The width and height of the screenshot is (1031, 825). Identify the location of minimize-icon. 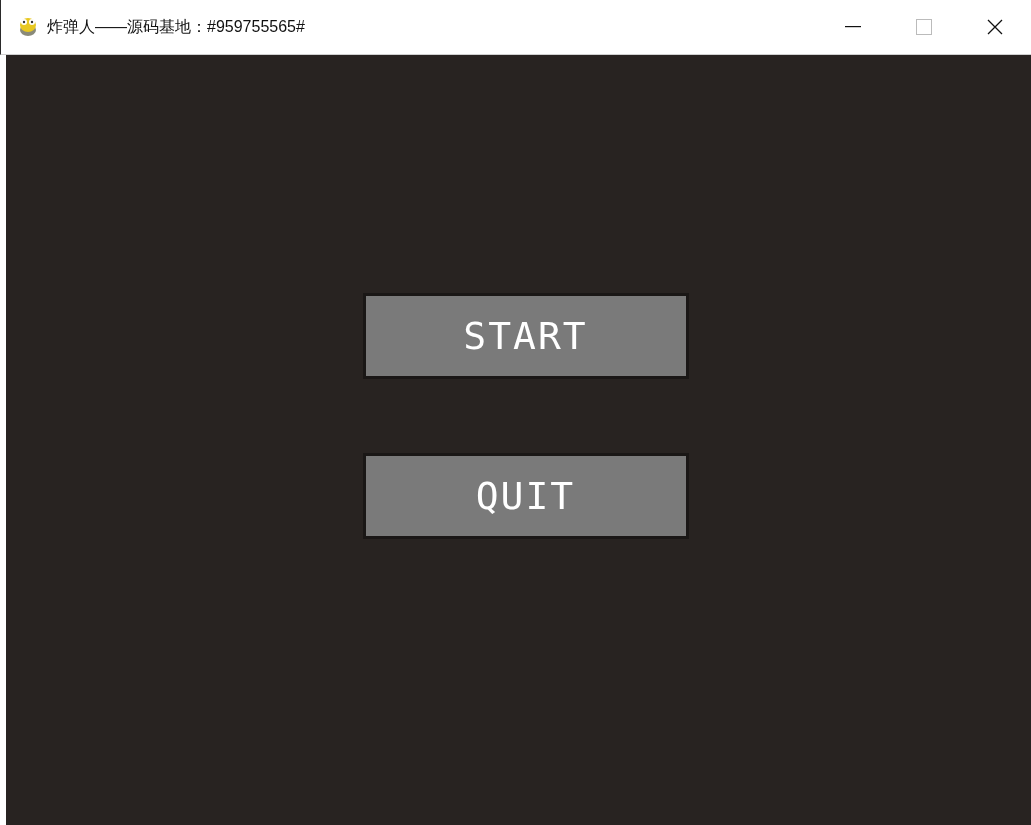
(853, 27).